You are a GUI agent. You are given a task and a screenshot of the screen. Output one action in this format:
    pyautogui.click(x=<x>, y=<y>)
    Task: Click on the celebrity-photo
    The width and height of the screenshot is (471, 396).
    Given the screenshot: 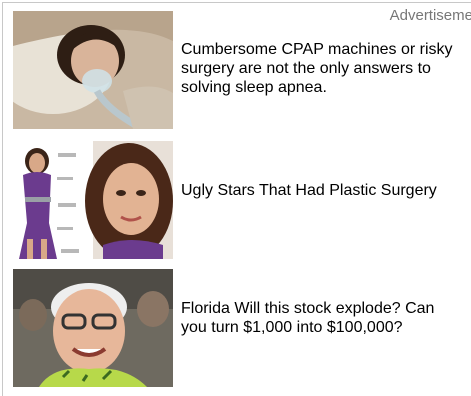 What is the action you would take?
    pyautogui.click(x=93, y=200)
    